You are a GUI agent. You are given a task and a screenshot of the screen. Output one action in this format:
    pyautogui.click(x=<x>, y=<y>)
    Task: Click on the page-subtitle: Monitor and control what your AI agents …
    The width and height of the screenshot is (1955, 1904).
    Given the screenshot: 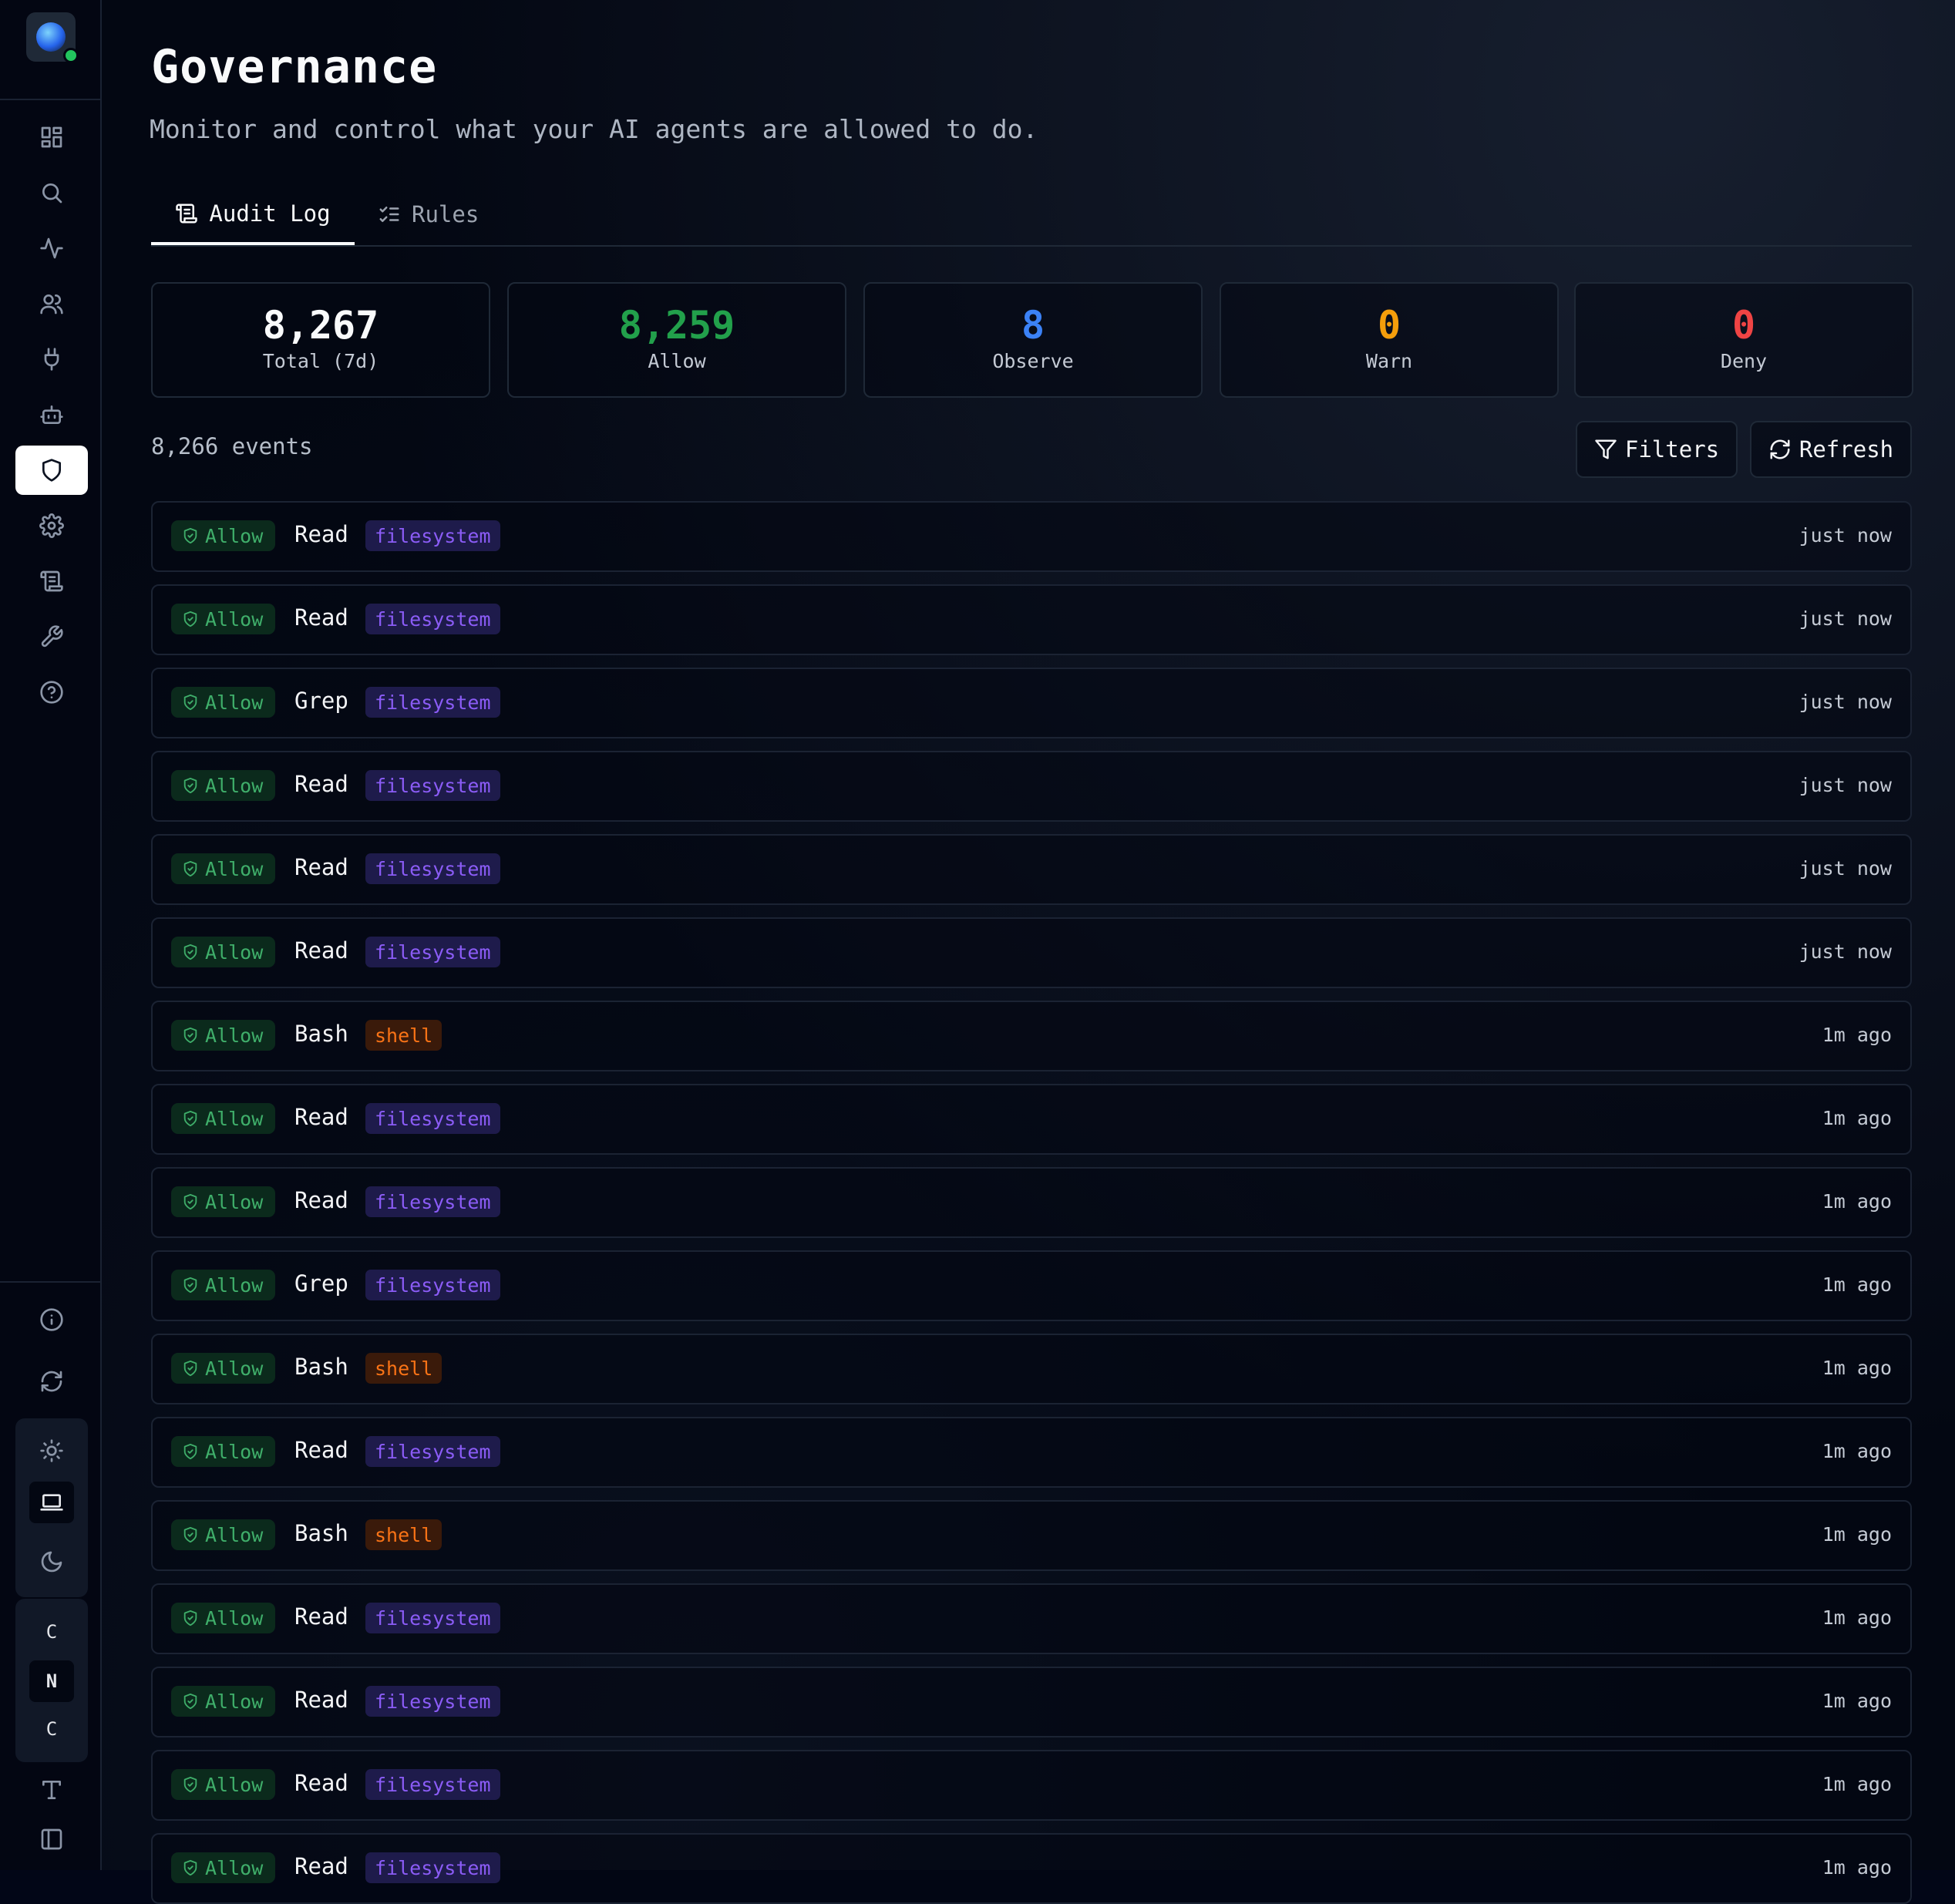 What is the action you would take?
    pyautogui.click(x=594, y=129)
    